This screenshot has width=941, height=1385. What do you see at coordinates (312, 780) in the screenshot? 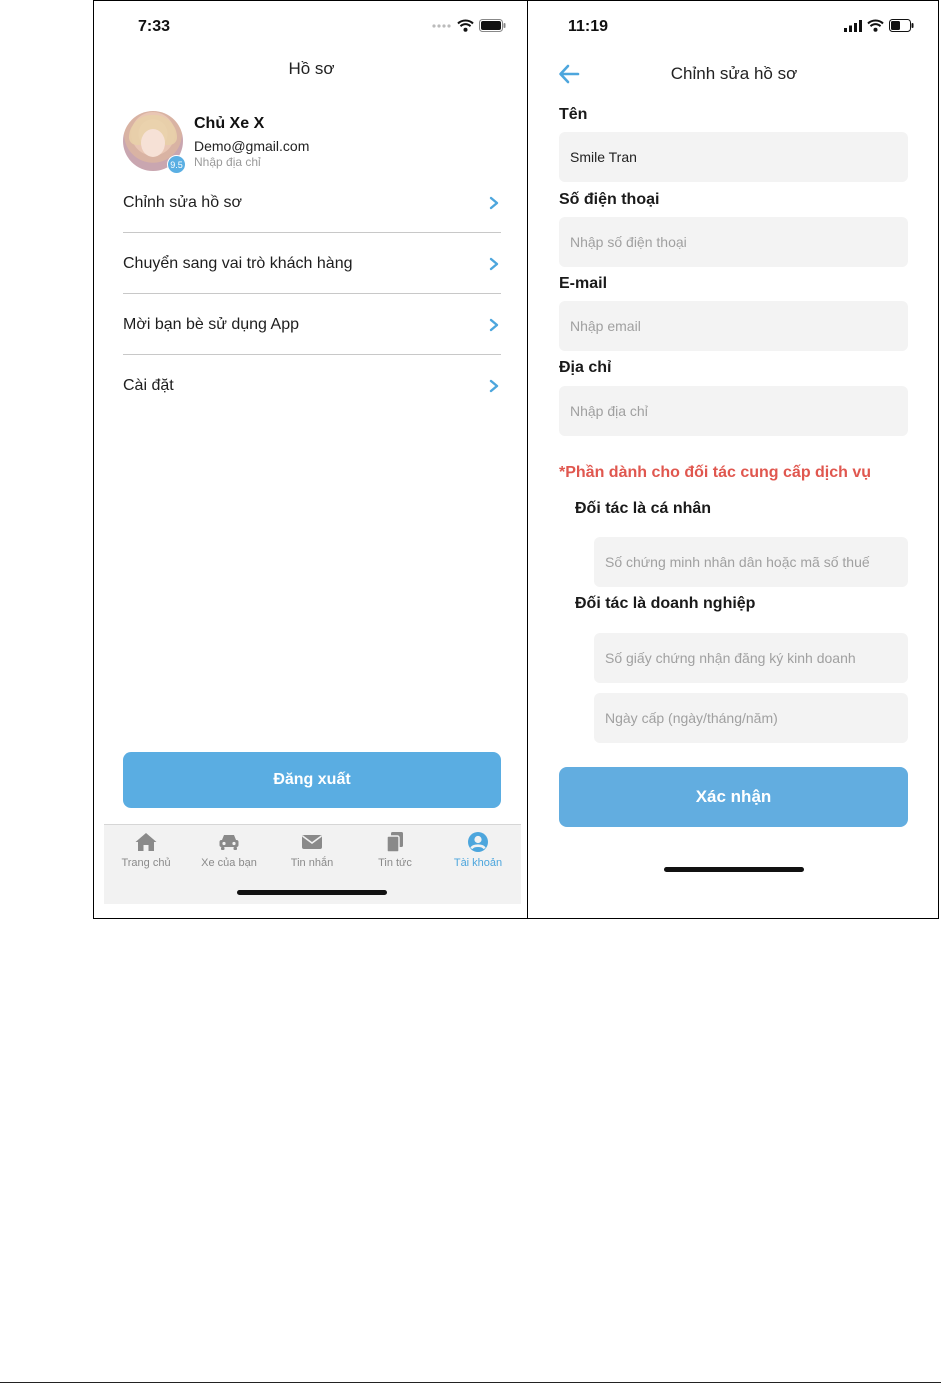
I see `logout-button: Đăng xuất` at bounding box center [312, 780].